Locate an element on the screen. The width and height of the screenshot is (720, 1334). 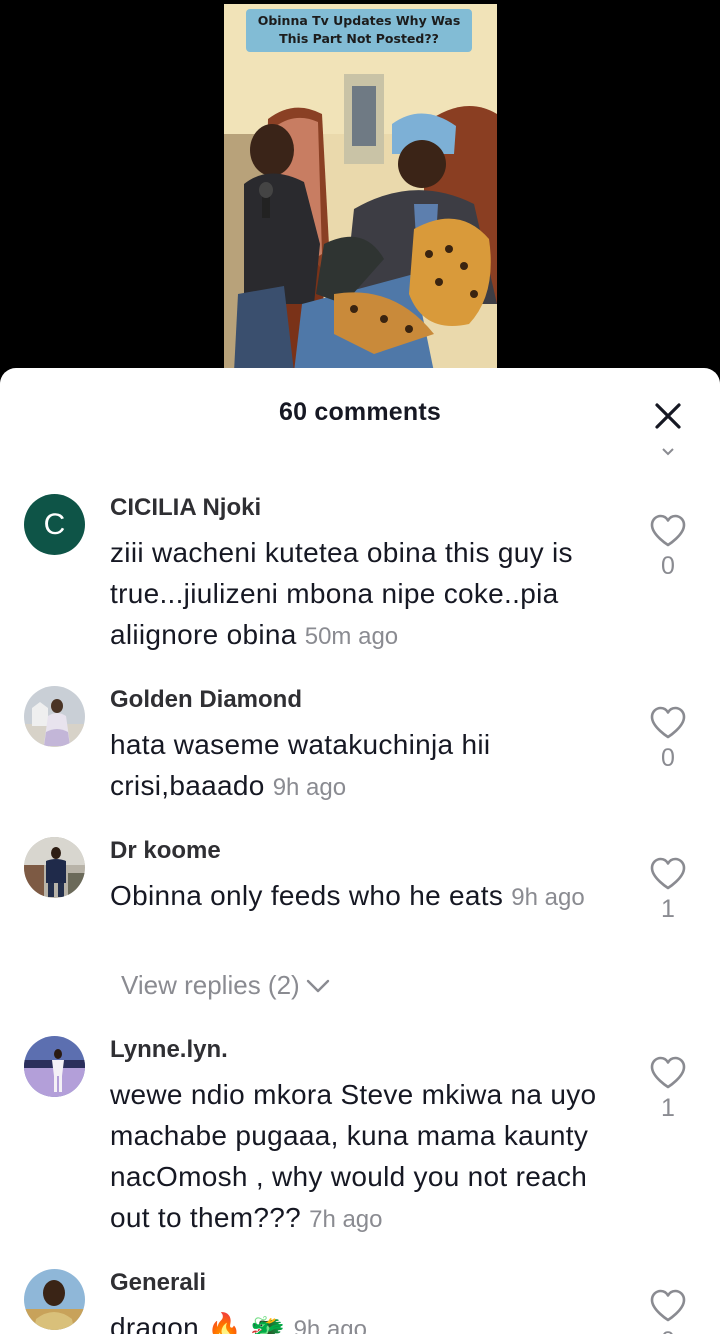
comment-time: 7h ago is located at coordinates (346, 1219).